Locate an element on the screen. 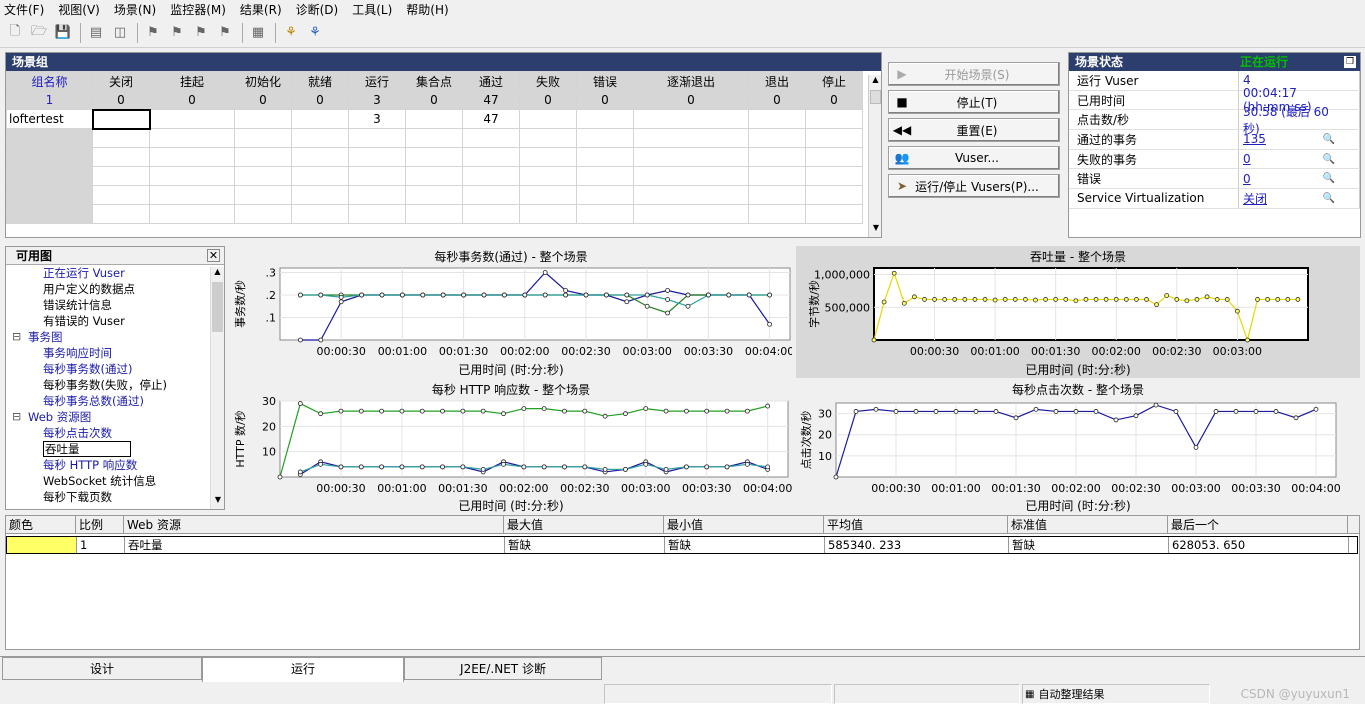  legend-header-cell: 标准值 is located at coordinates (1088, 524).